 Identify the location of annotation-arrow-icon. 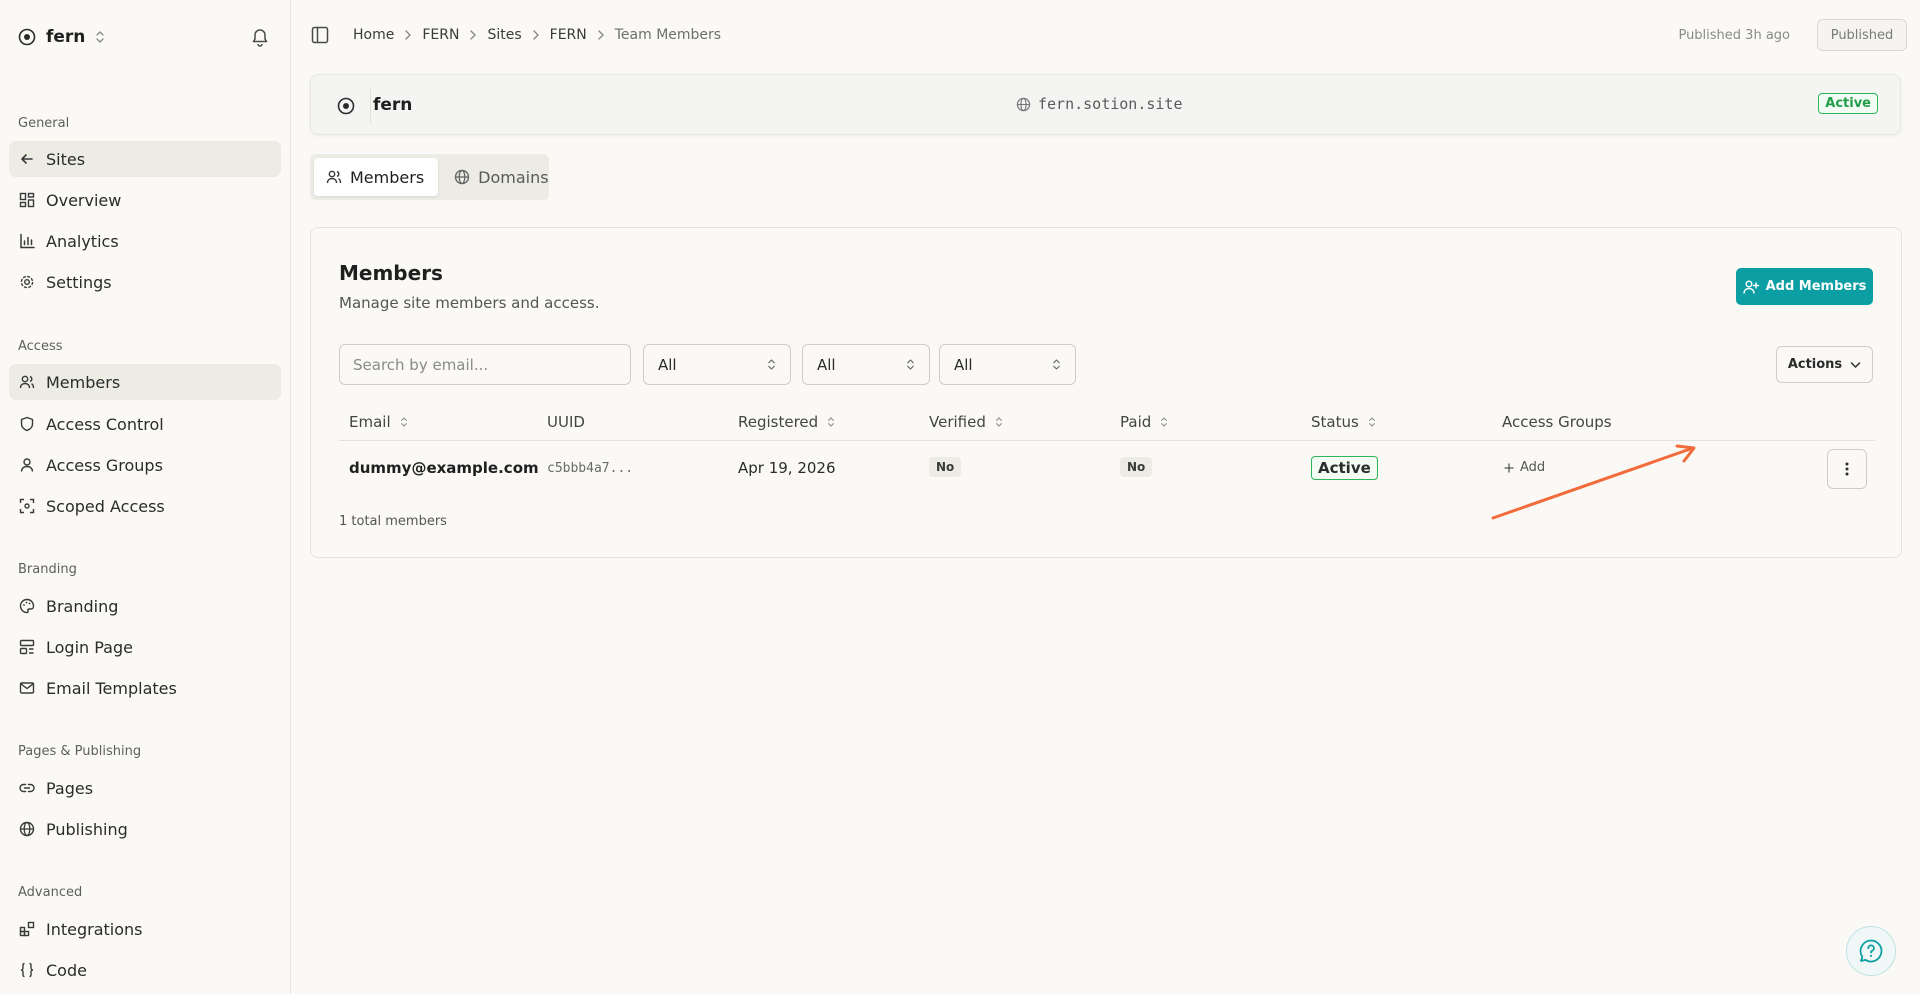
(1593, 482).